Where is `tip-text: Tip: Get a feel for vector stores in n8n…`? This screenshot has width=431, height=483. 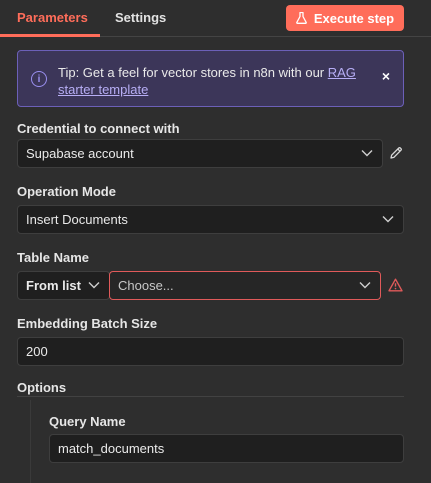 tip-text: Tip: Get a feel for vector stores in n8n… is located at coordinates (208, 81).